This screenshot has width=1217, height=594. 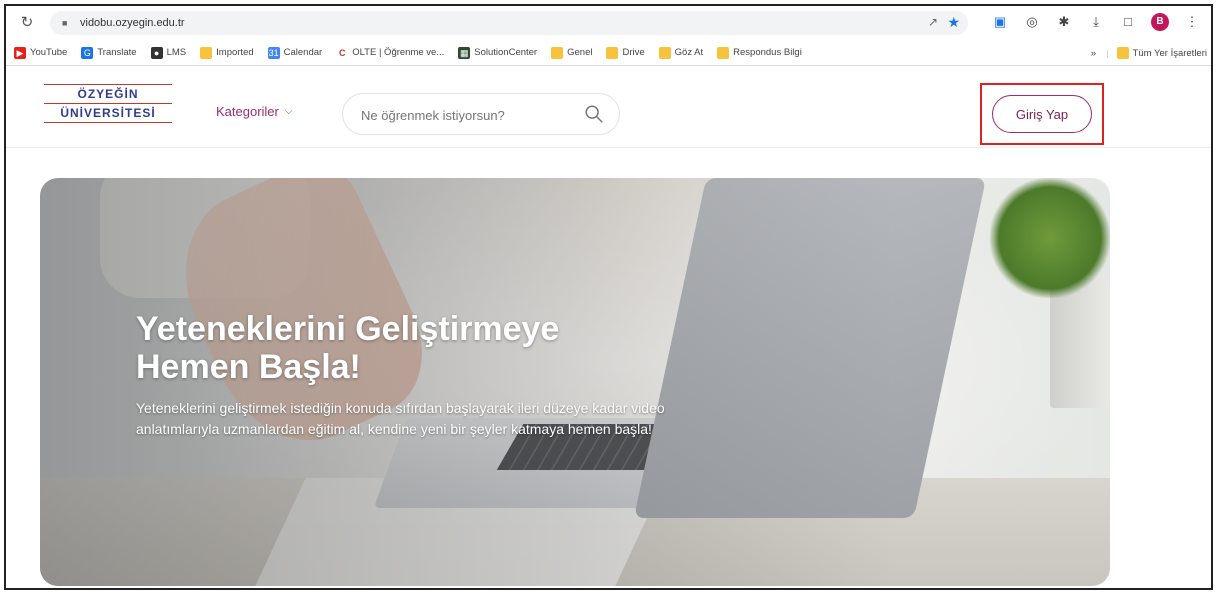 I want to click on calendar-icon: 31, so click(x=273, y=52).